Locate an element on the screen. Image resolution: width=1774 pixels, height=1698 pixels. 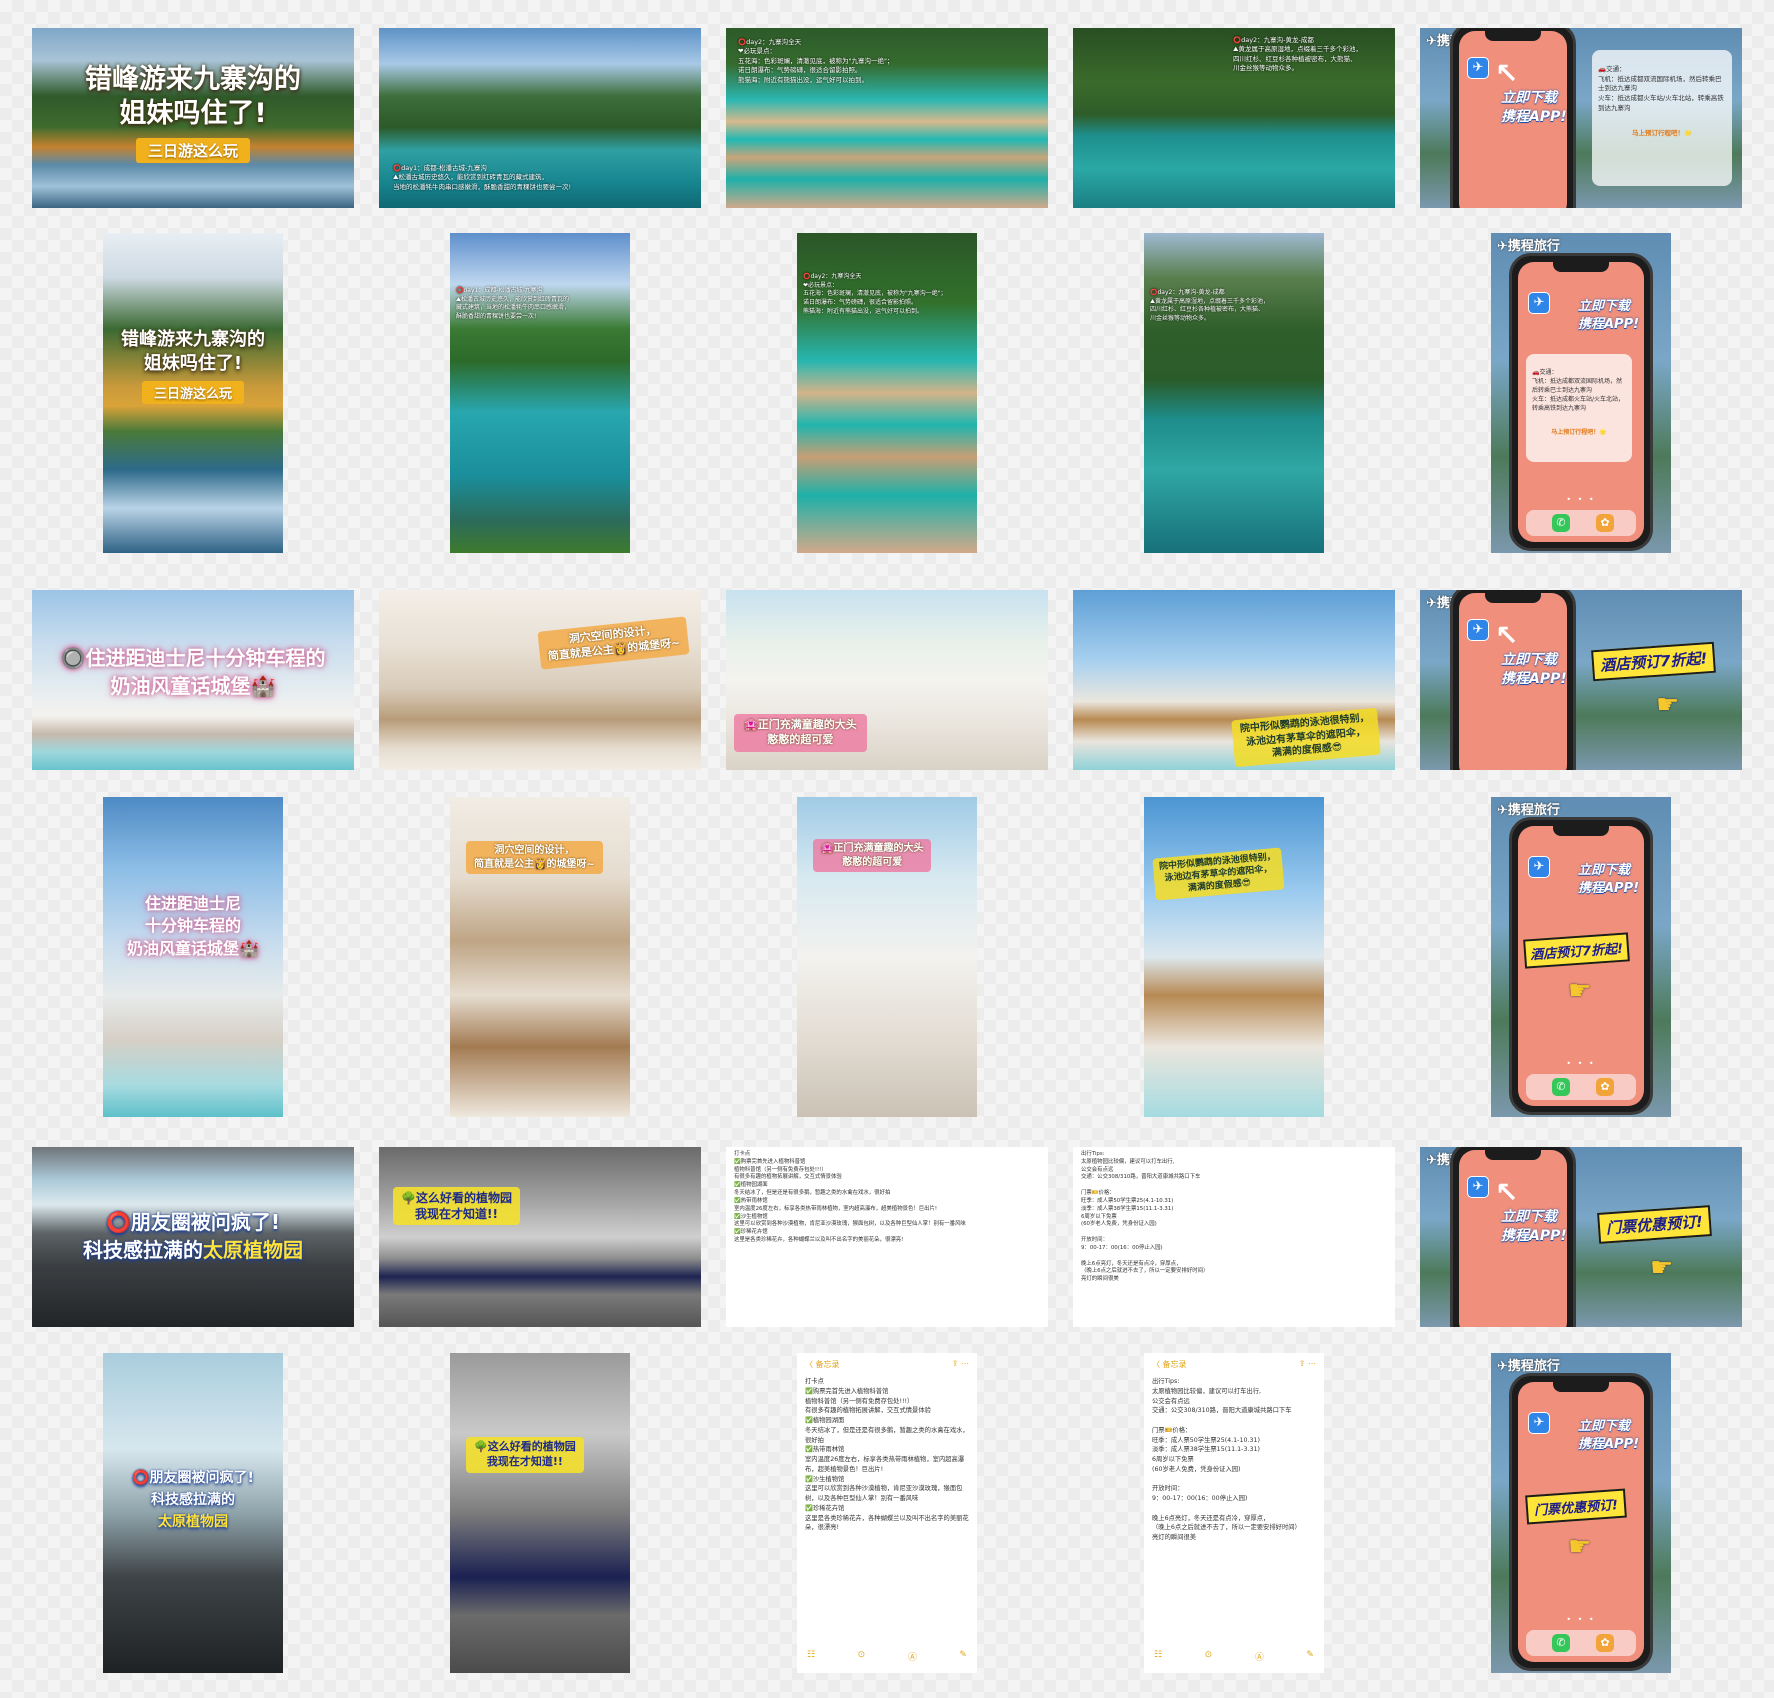
phone-frame: ✈ 立即下载 携程APP! 门票优惠预订! ☛ • • • ✆ ✿ is located at coordinates (1581, 1522).